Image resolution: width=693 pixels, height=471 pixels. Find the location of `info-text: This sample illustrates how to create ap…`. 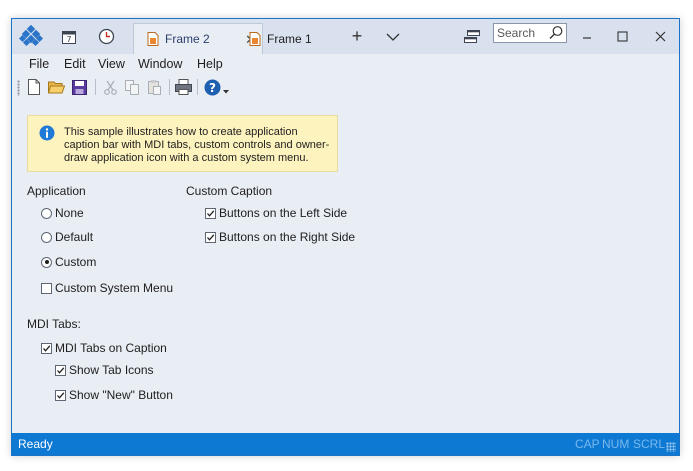

info-text: This sample illustrates how to create ap… is located at coordinates (197, 145).